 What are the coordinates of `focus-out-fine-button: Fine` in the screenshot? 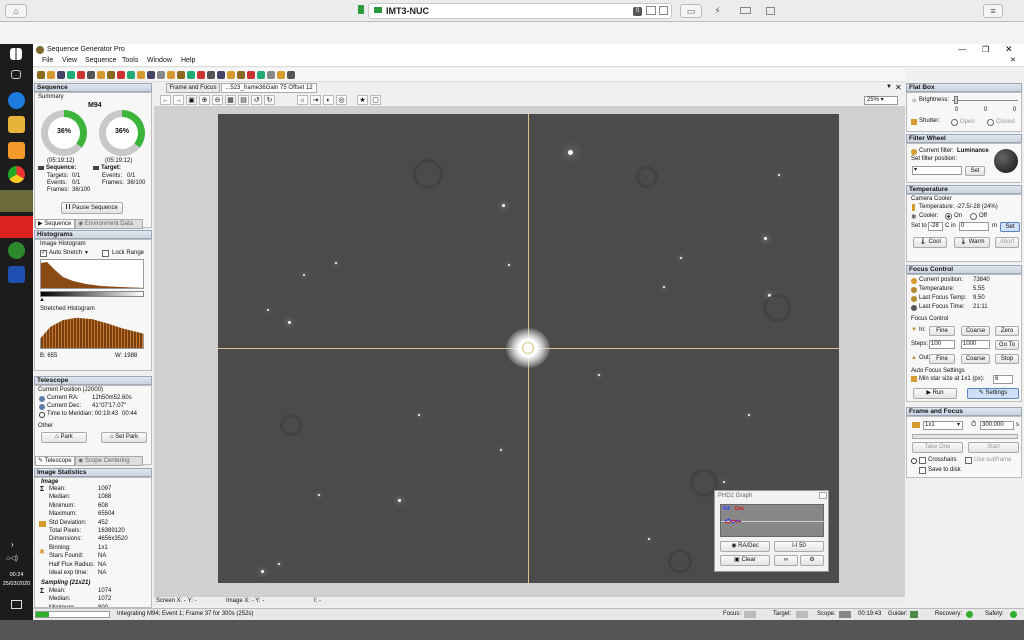 It's located at (942, 359).